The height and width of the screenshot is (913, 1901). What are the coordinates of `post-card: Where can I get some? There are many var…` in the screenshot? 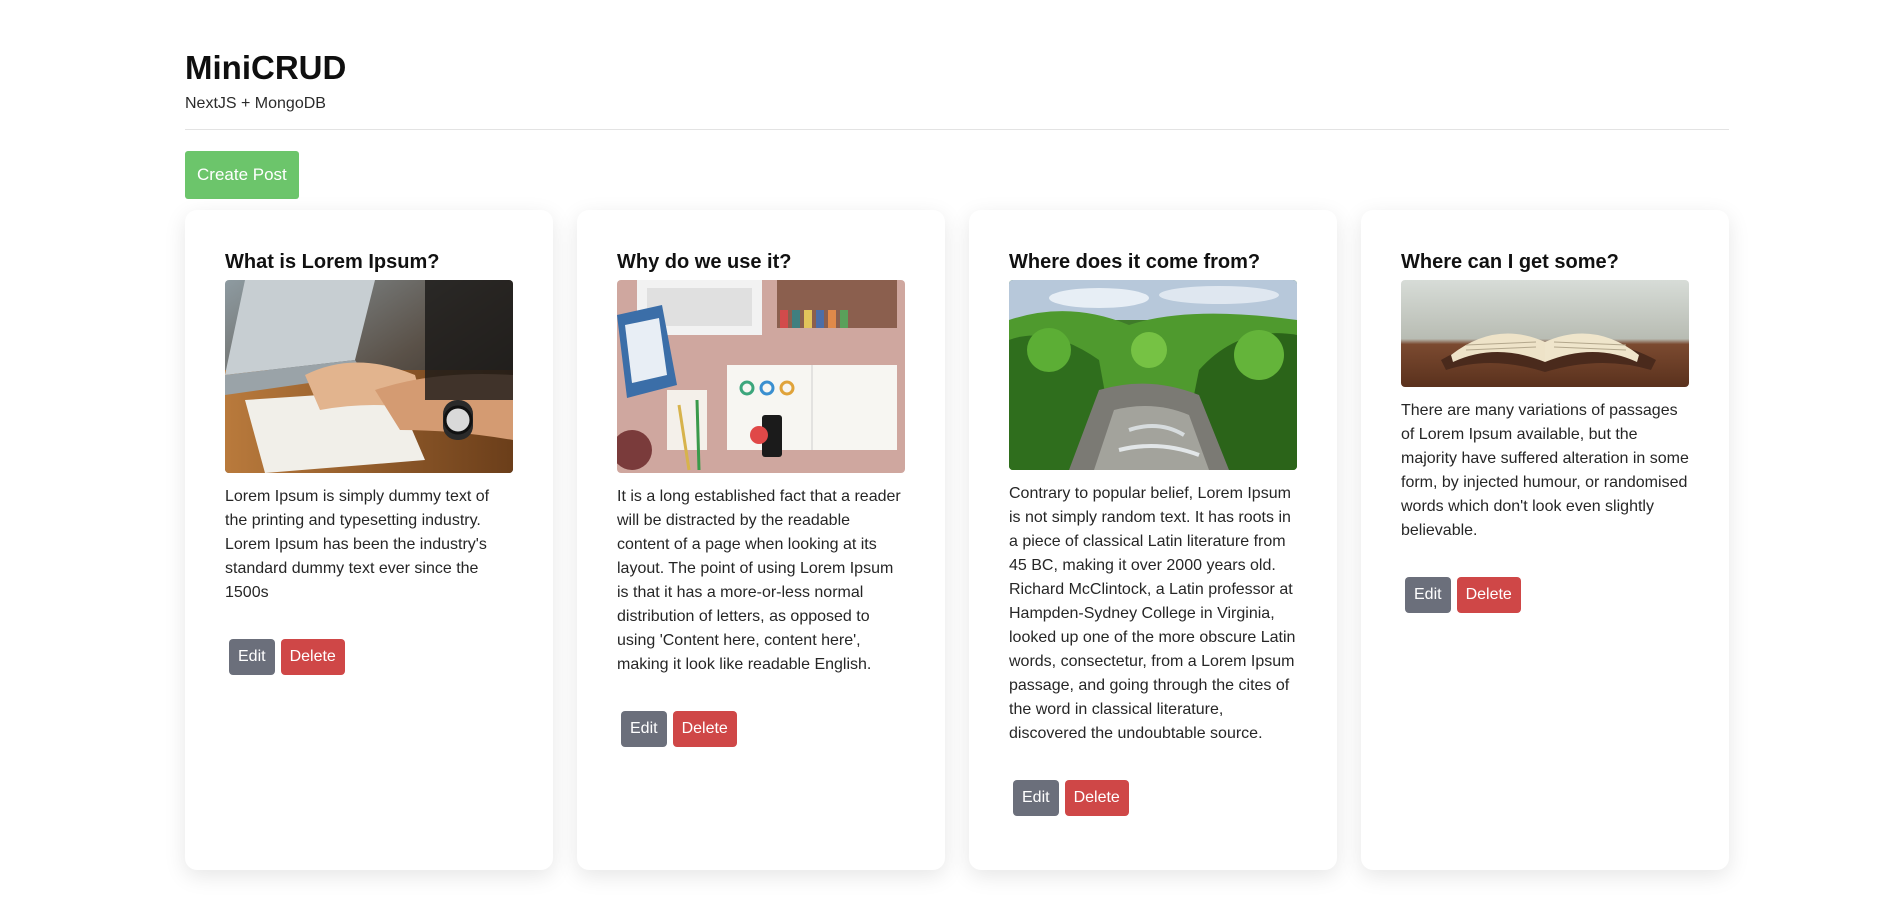 It's located at (1545, 540).